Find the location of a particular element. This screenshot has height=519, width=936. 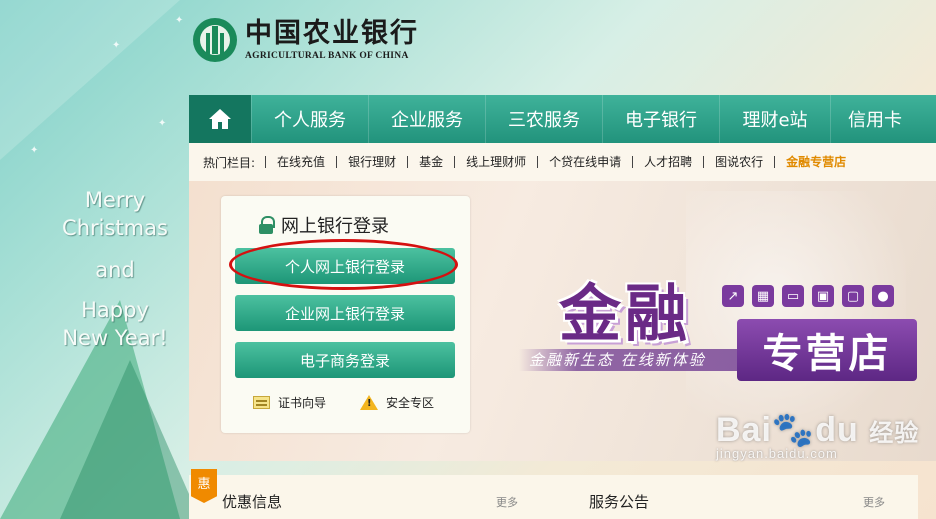

christmas-tree-decoration-small is located at coordinates (130, 439).